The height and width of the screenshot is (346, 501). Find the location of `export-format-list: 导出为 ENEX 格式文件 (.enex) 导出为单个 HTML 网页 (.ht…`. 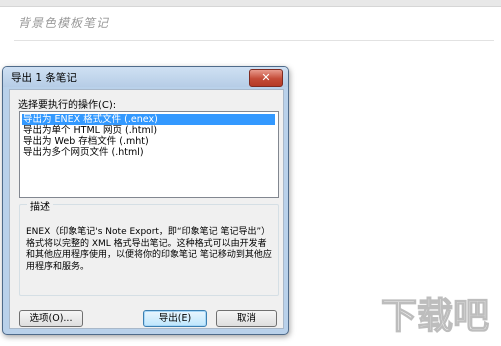

export-format-list: 导出为 ENEX 格式文件 (.enex) 导出为单个 HTML 网页 (.ht… is located at coordinates (149, 154).